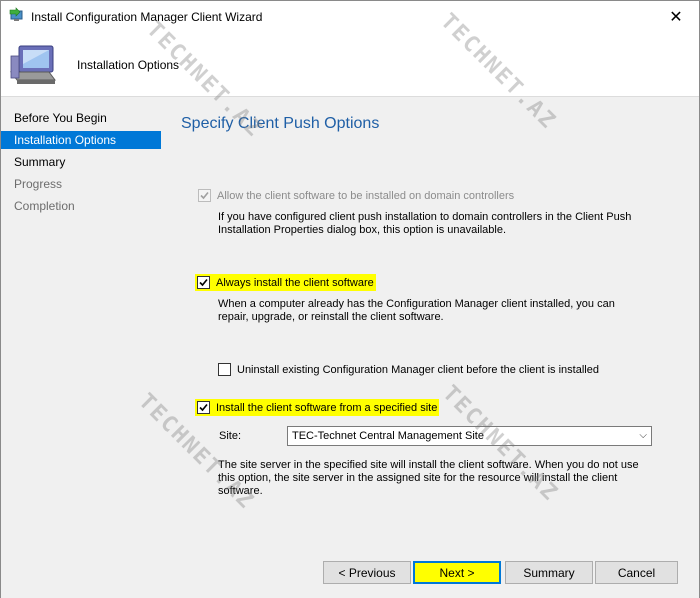 This screenshot has height=598, width=700. What do you see at coordinates (367, 572) in the screenshot?
I see `previous-button: < Previous` at bounding box center [367, 572].